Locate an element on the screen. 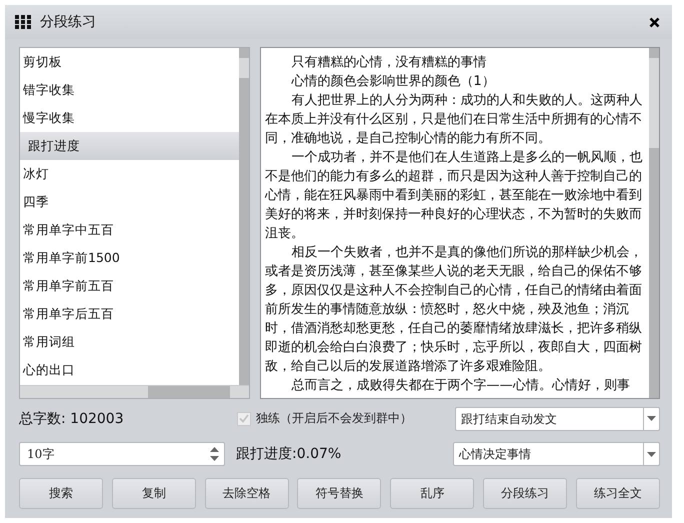  list-item: 常用单字前五百 is located at coordinates (129, 286).